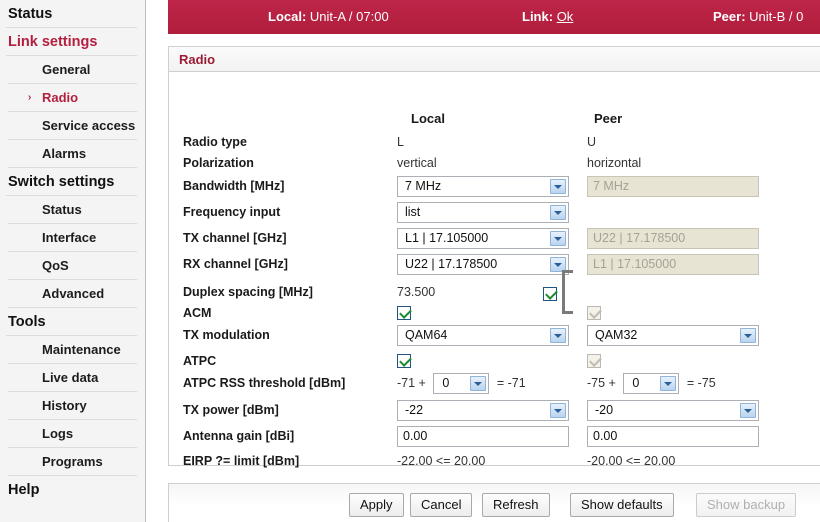  Describe the element at coordinates (673, 186) in the screenshot. I see `bandwidth-peer-field: 7 MHz` at that location.